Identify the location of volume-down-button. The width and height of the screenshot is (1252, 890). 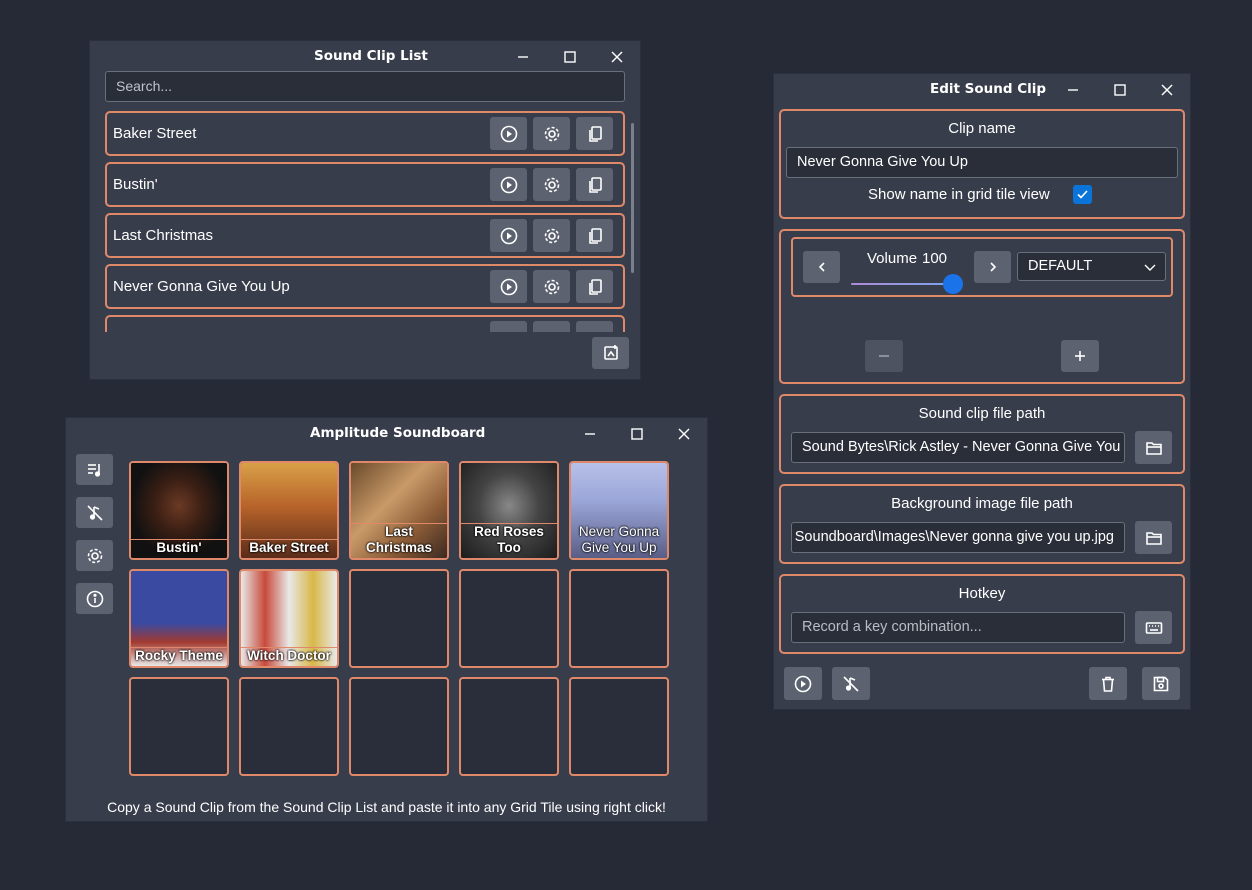
(821, 267).